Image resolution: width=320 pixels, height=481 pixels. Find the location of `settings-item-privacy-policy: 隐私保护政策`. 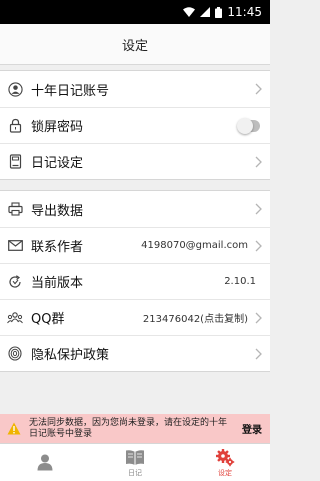

settings-item-privacy-policy: 隐私保护政策 is located at coordinates (135, 353).